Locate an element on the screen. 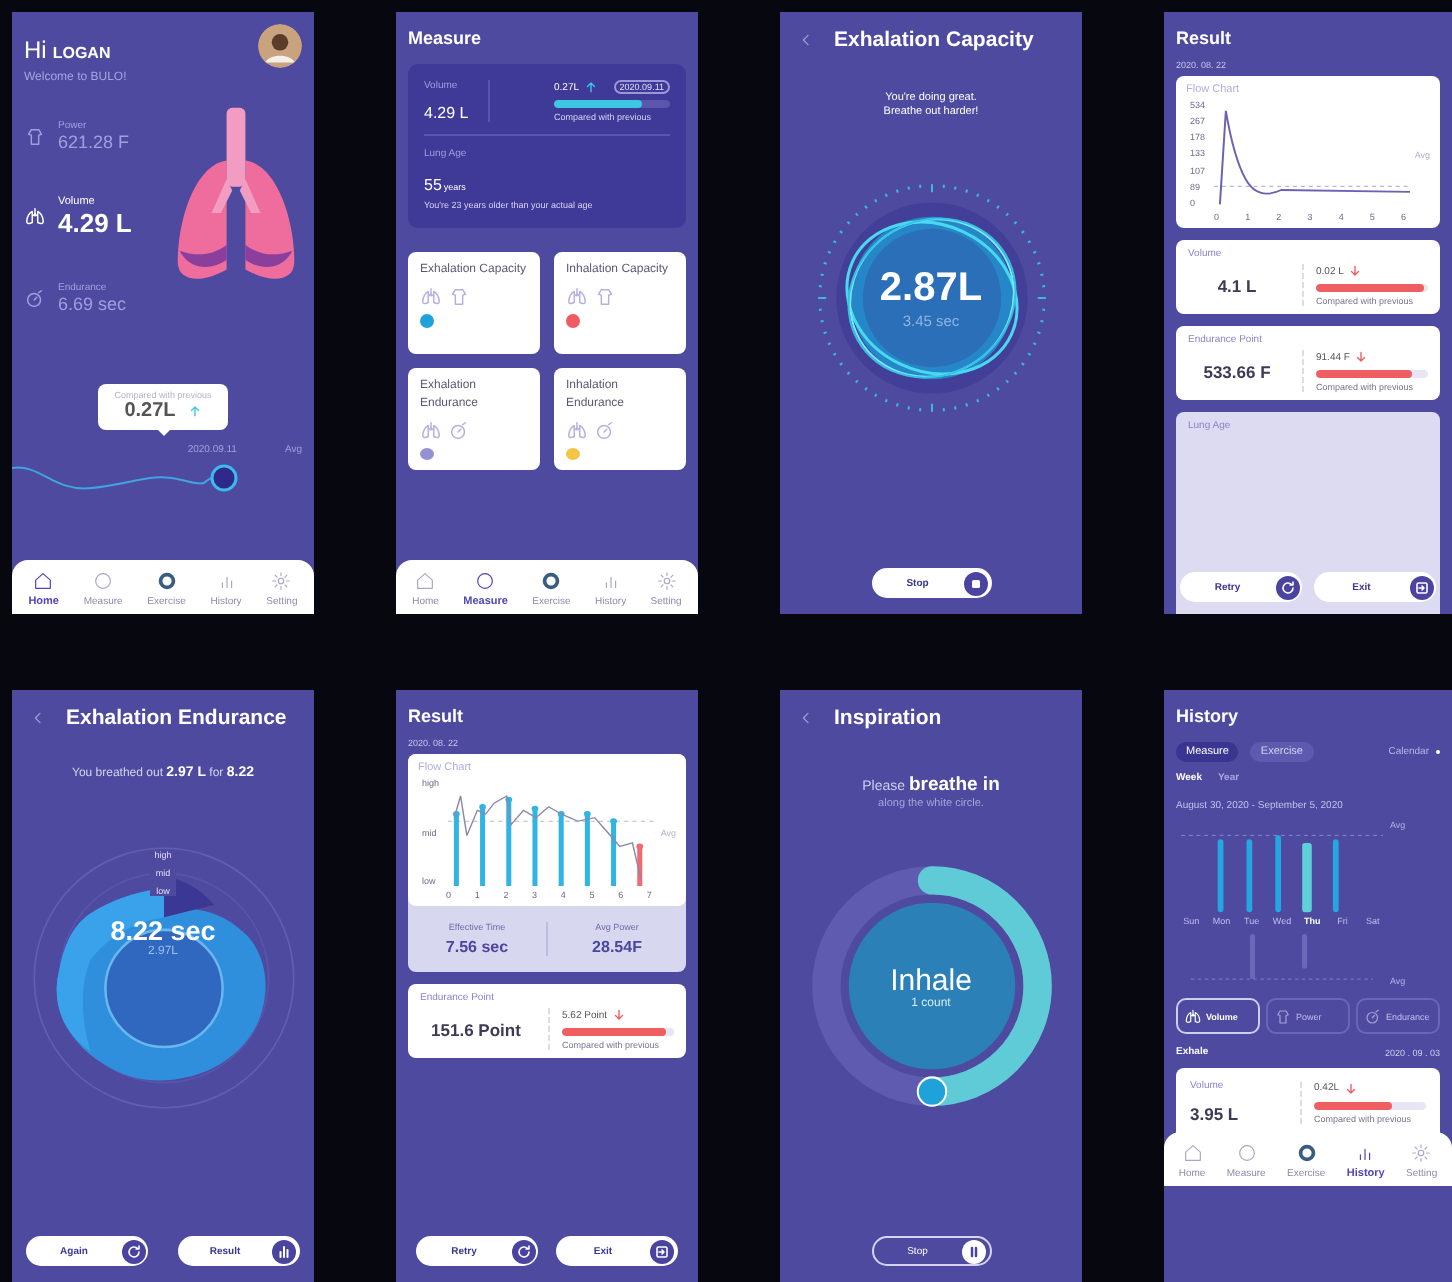 The height and width of the screenshot is (1282, 1452). avatar is located at coordinates (280, 46).